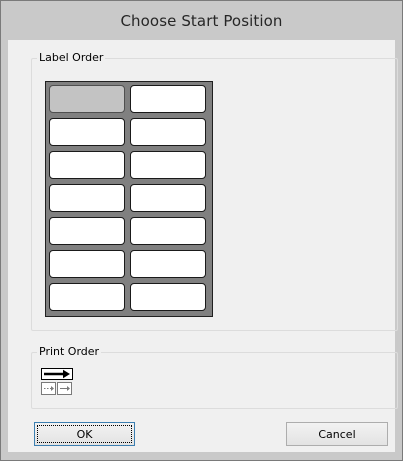  I want to click on ok-button: OK, so click(84, 434).